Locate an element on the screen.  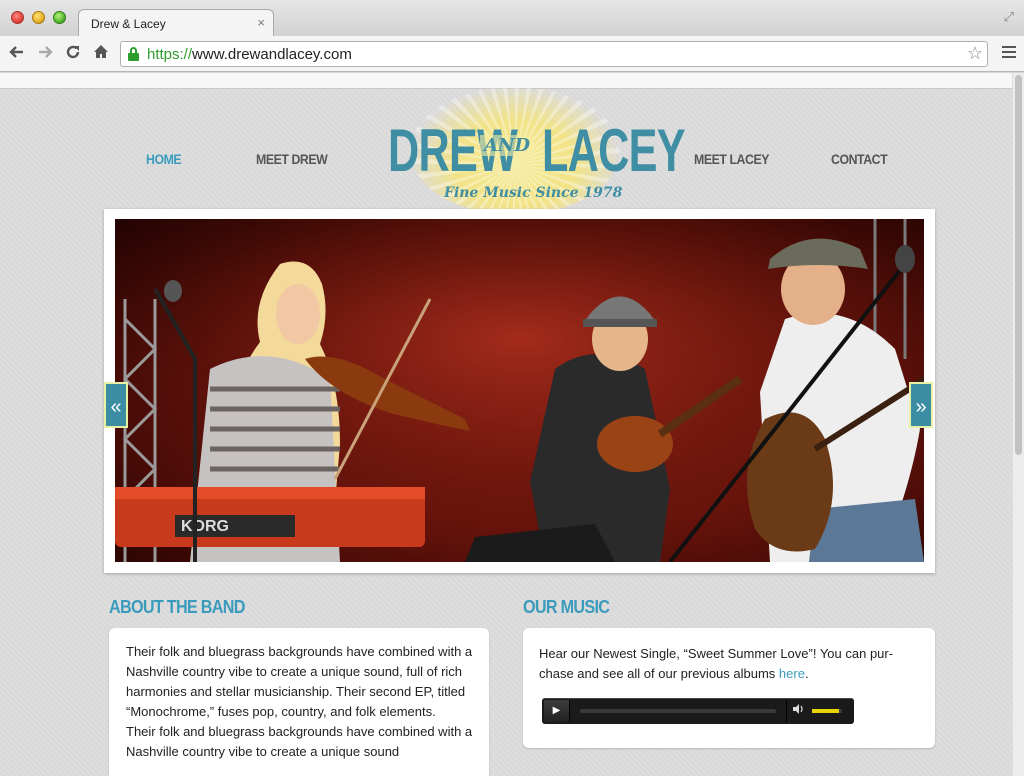
volume-level is located at coordinates (825, 711).